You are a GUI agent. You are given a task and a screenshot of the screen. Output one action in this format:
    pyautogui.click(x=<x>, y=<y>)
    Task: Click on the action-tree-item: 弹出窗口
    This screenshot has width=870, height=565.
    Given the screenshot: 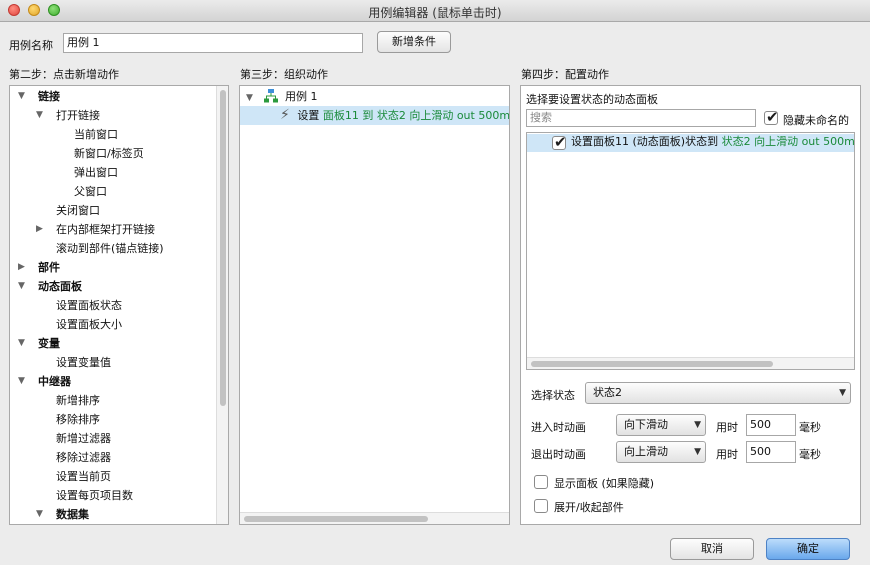 What is the action you would take?
    pyautogui.click(x=96, y=172)
    